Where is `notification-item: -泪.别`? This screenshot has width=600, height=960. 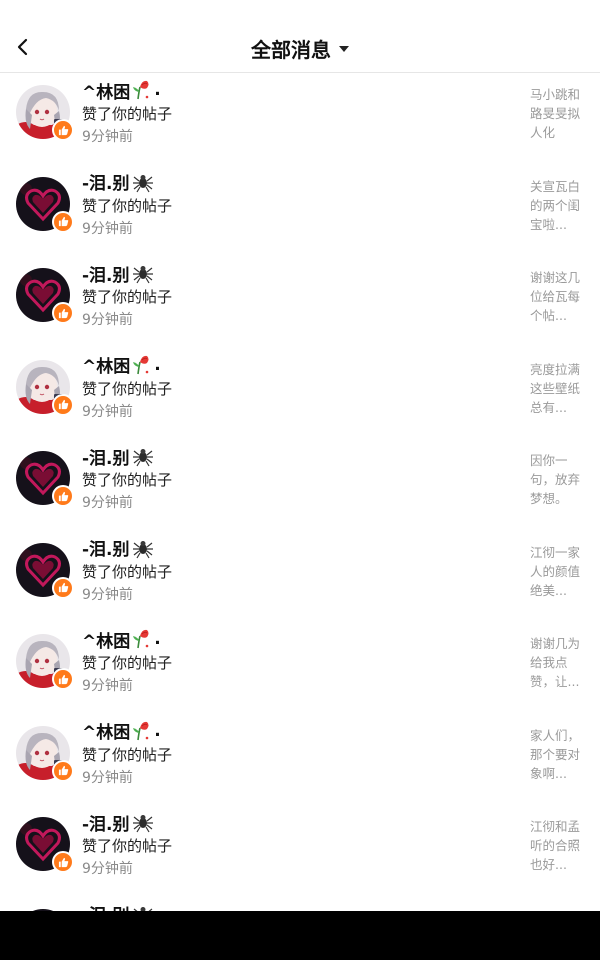 notification-item: -泪.别 is located at coordinates (300, 904).